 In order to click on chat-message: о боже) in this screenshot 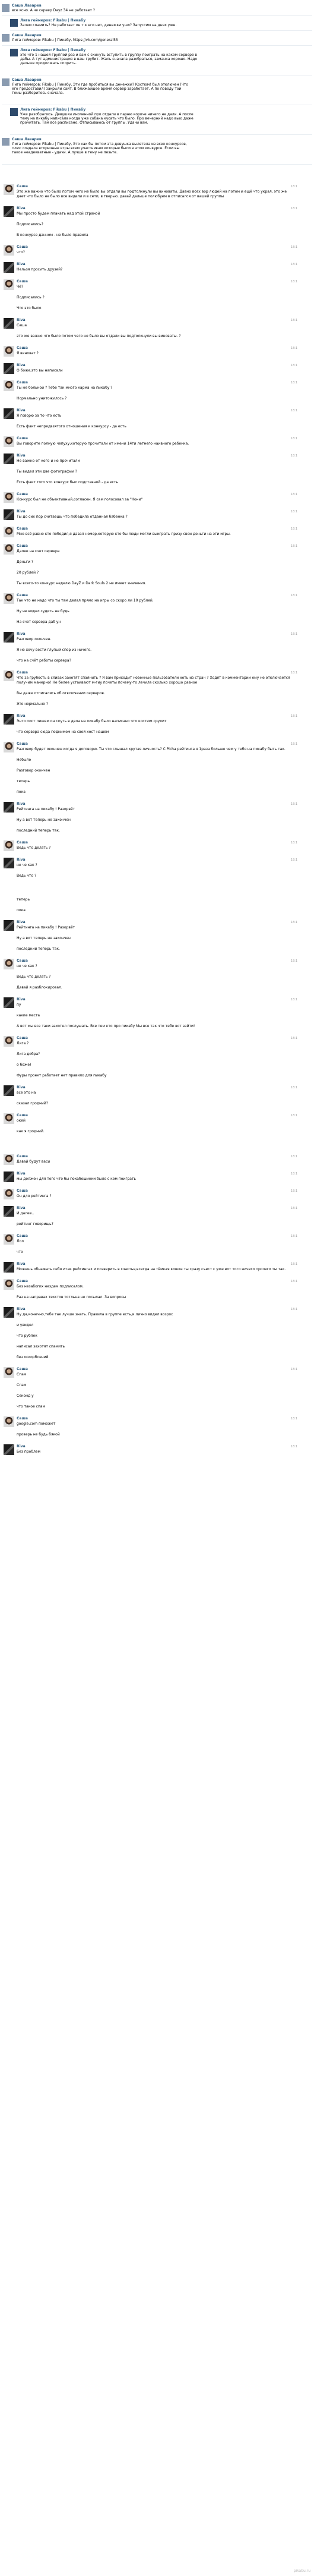, I will do `click(157, 1063)`.